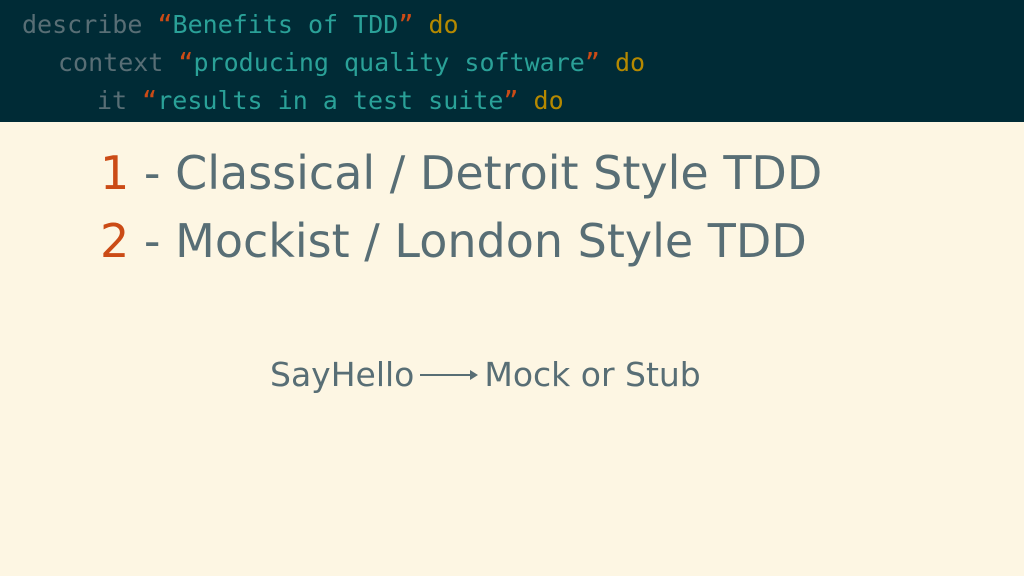  I want to click on list-item-classical-tdd: 1 - Classical / Detroit Style TDD, so click(461, 173).